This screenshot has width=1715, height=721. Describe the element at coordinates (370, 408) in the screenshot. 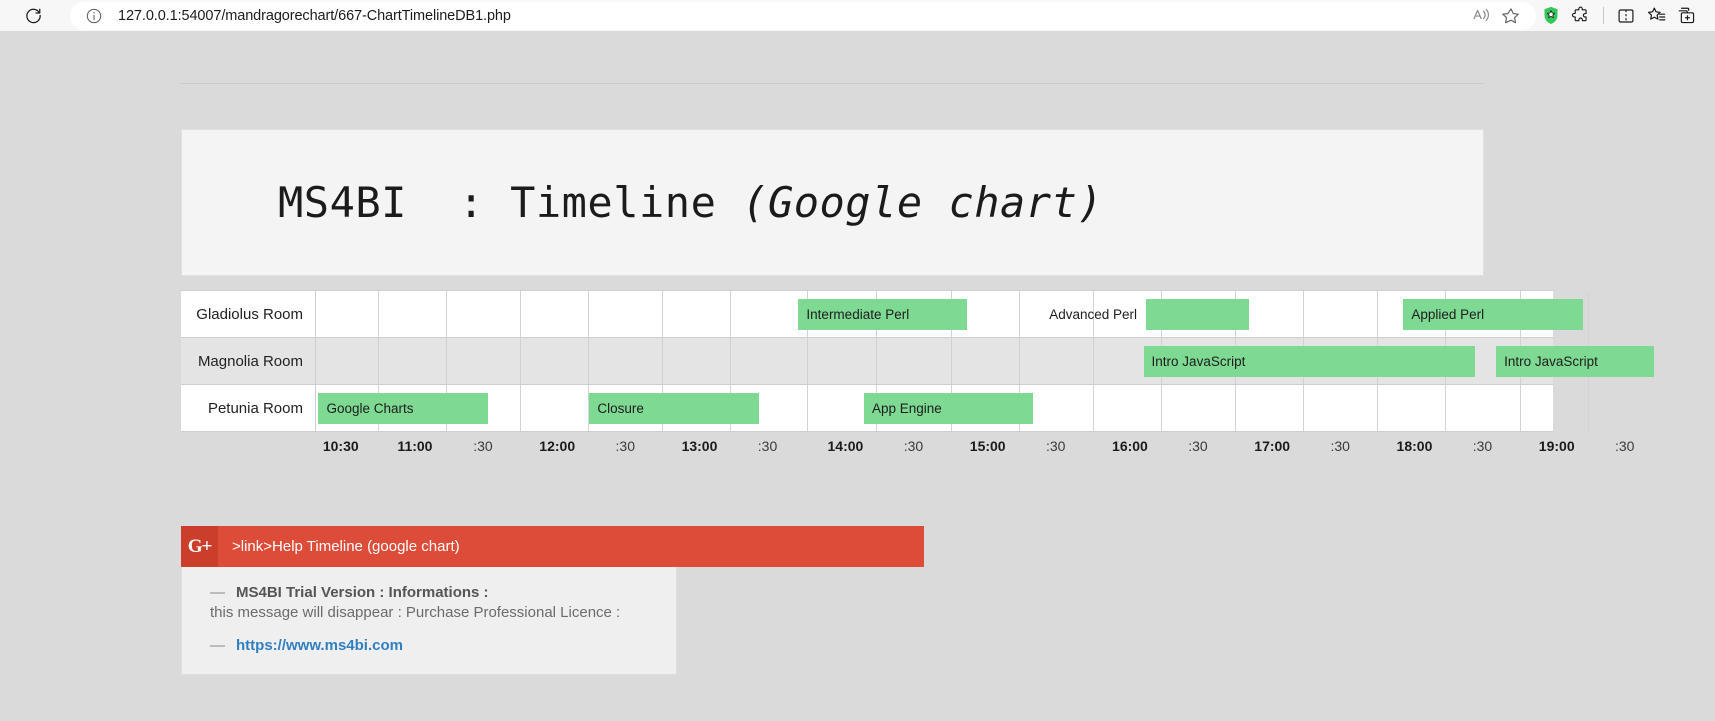

I see `timeline-bar-label: Google Charts` at that location.